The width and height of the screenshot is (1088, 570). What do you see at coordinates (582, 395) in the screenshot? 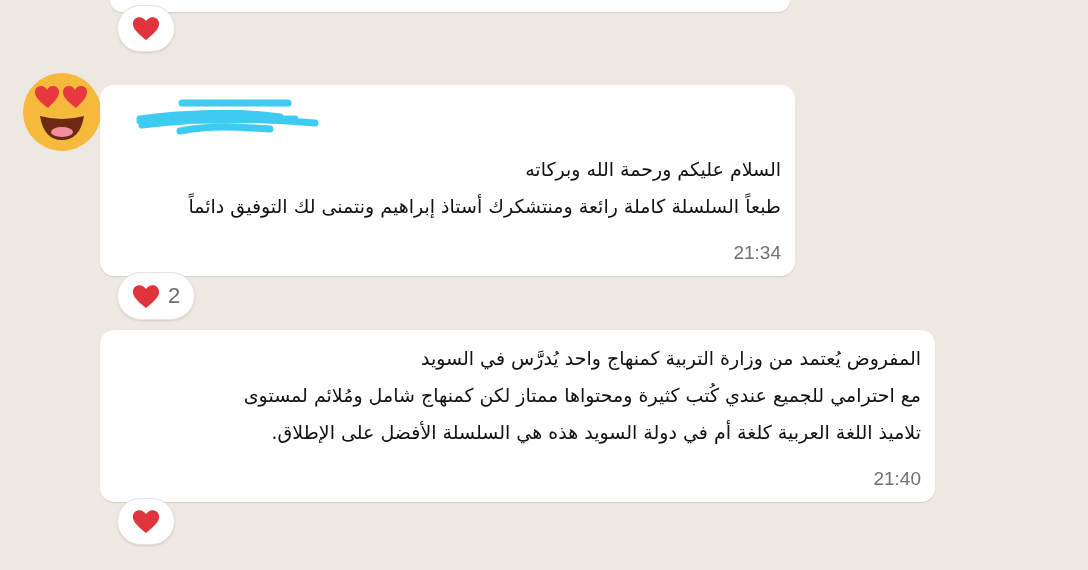
I see `message-text-line: مع احترامي للجميع عندي كُتب كثيرة ومحتواها ممتاز لكن كمنهاج شامل ومُلائم لمستوى` at bounding box center [582, 395].